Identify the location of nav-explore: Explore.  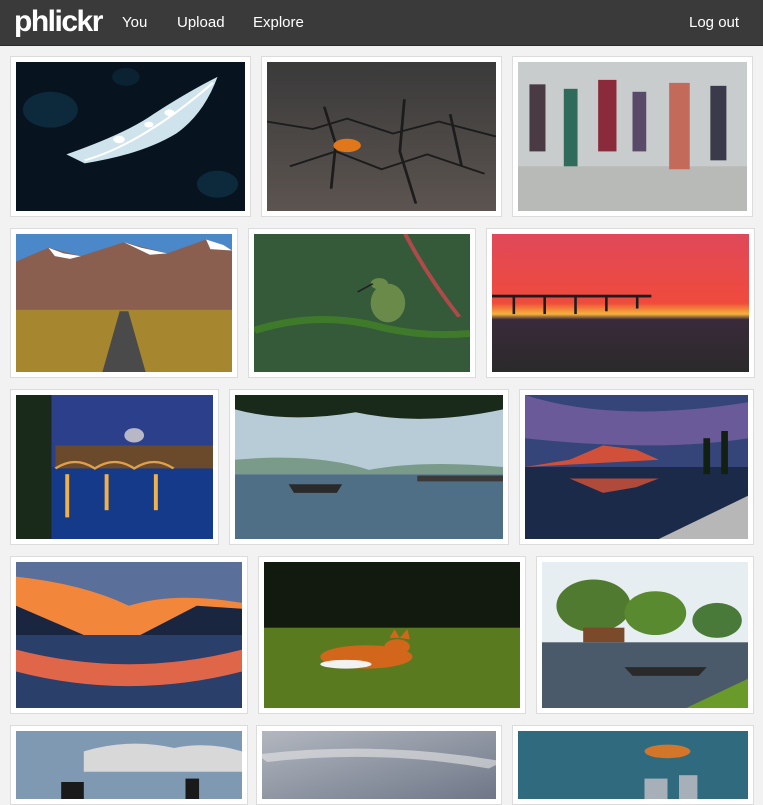
(278, 23).